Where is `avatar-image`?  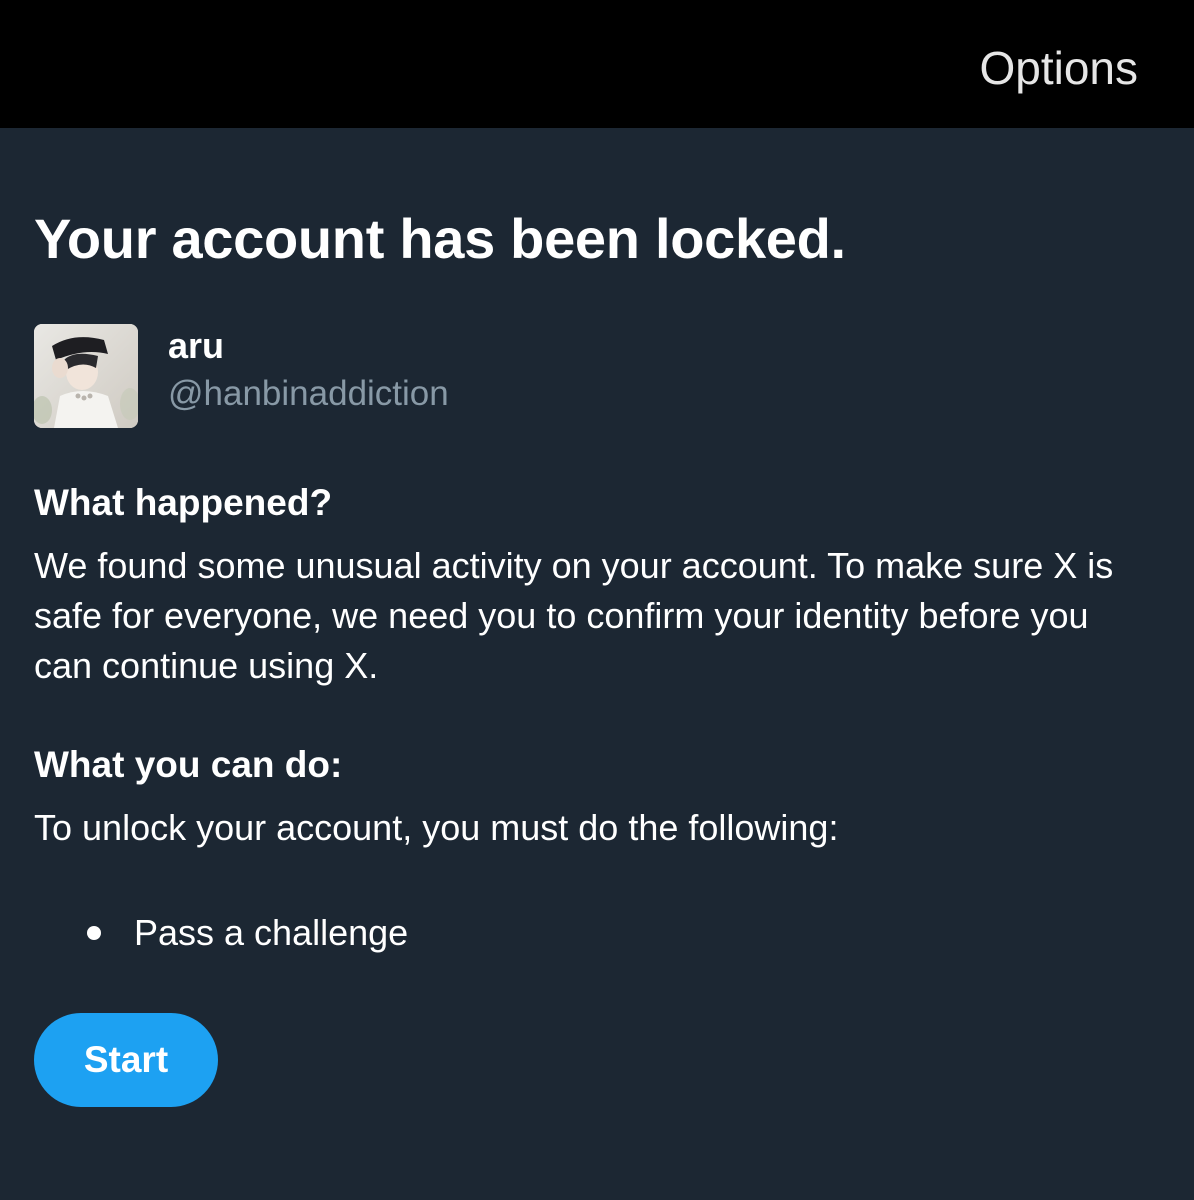
avatar-image is located at coordinates (86, 376).